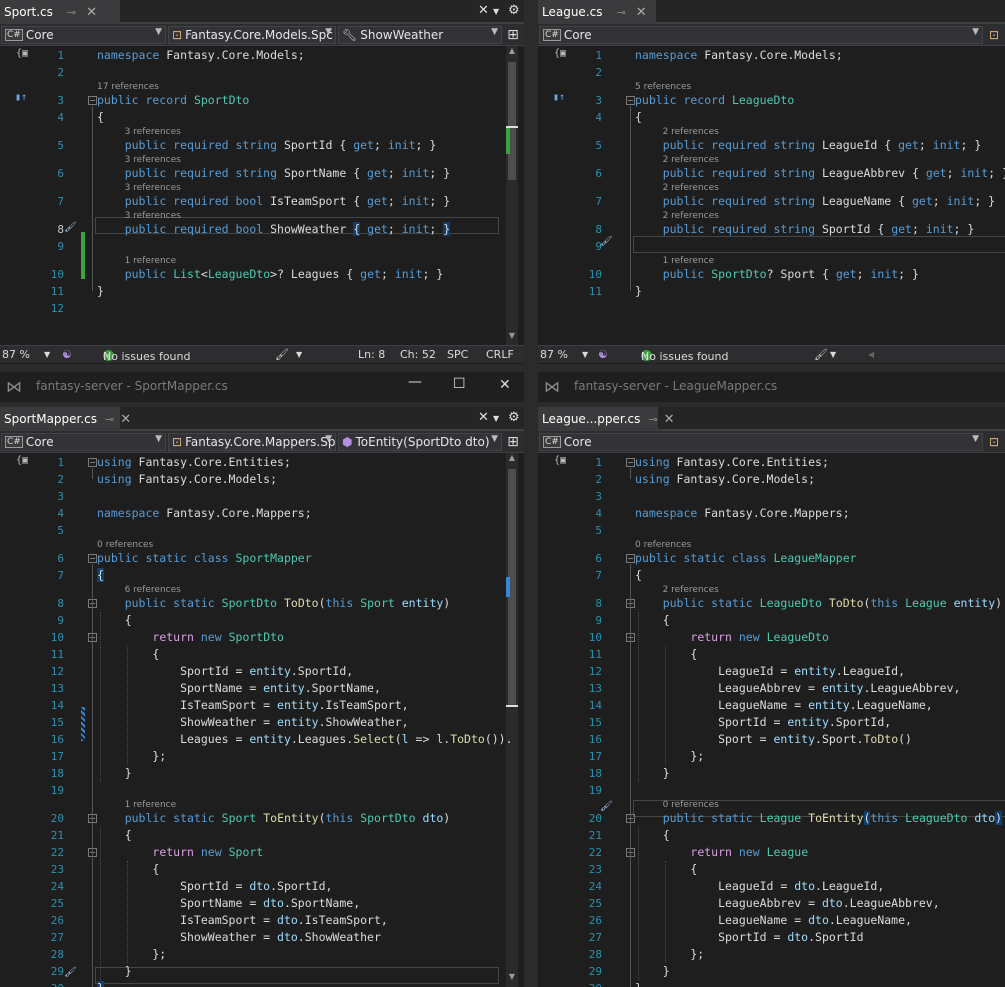 Image resolution: width=1005 pixels, height=987 pixels. What do you see at coordinates (415, 382) in the screenshot?
I see `minimize-icon: —` at bounding box center [415, 382].